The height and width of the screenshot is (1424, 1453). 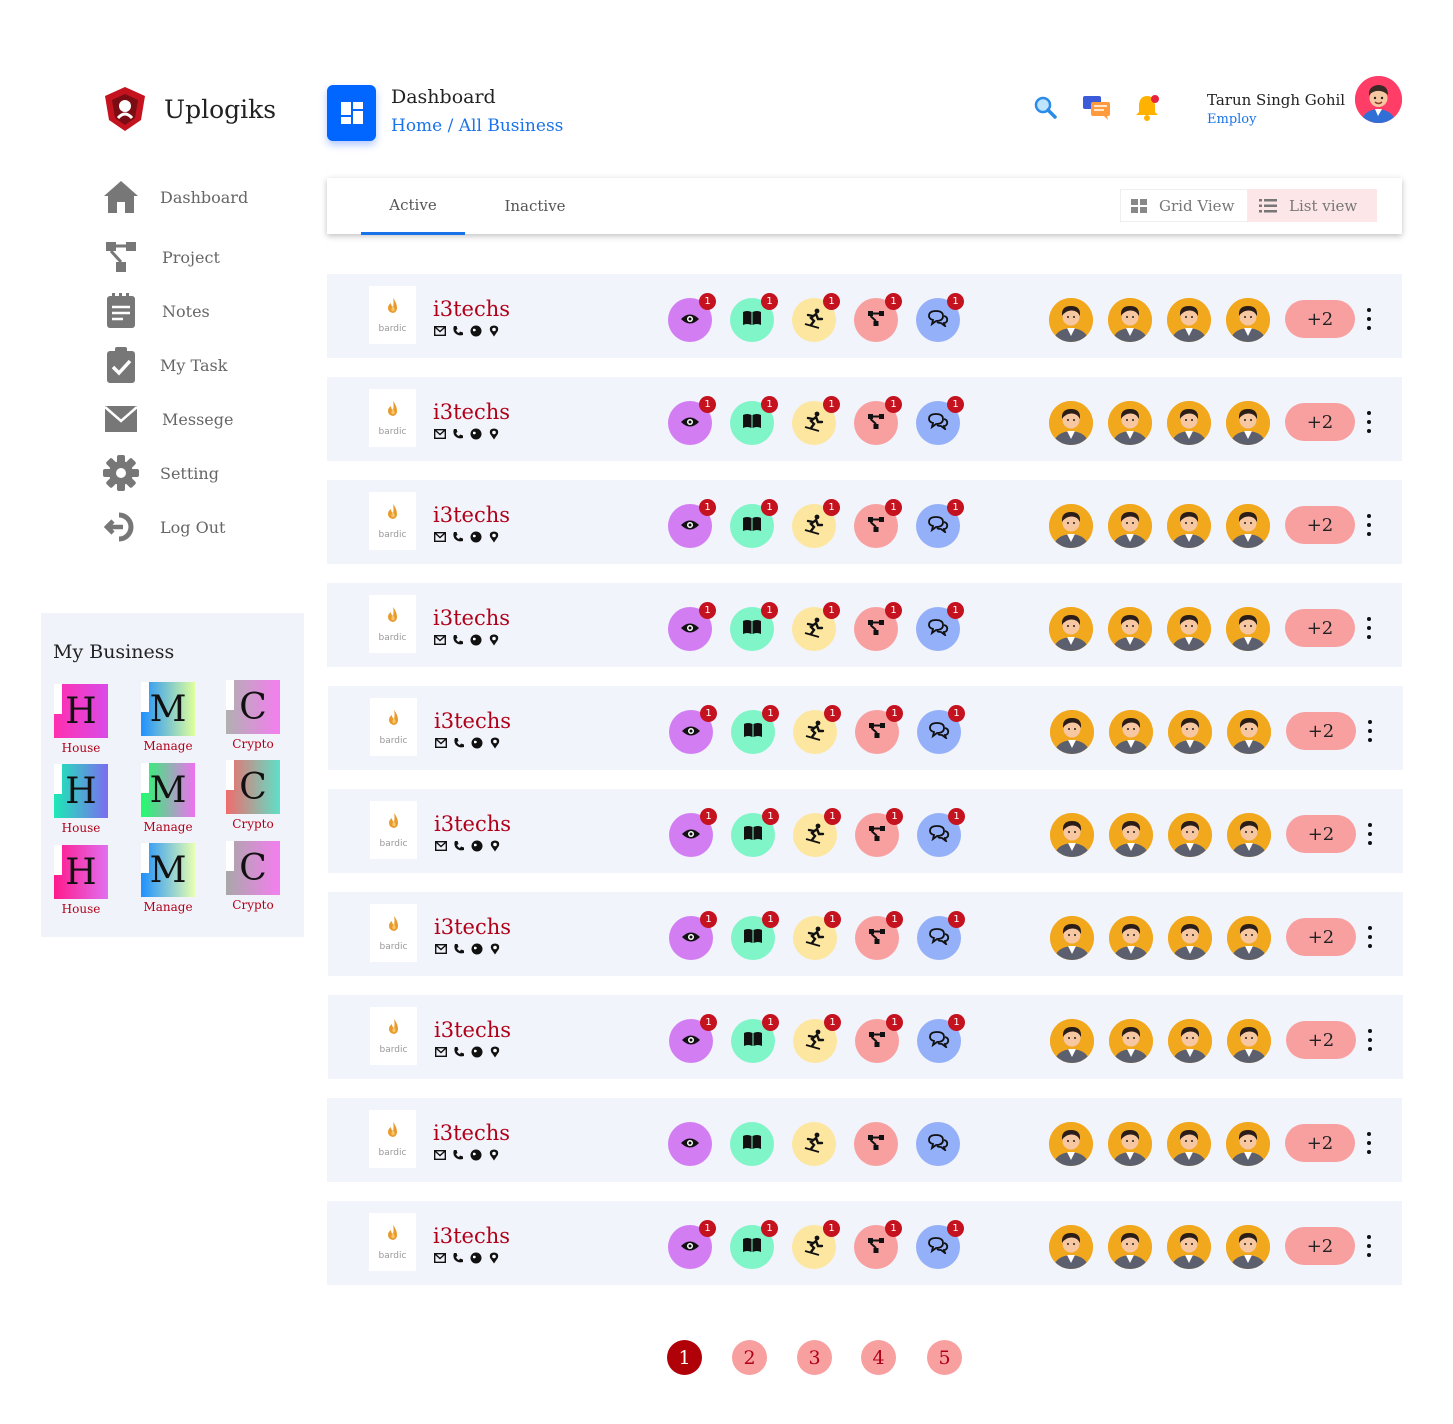 What do you see at coordinates (174, 197) in the screenshot?
I see `sidebar-item-dashboard: Dashboard` at bounding box center [174, 197].